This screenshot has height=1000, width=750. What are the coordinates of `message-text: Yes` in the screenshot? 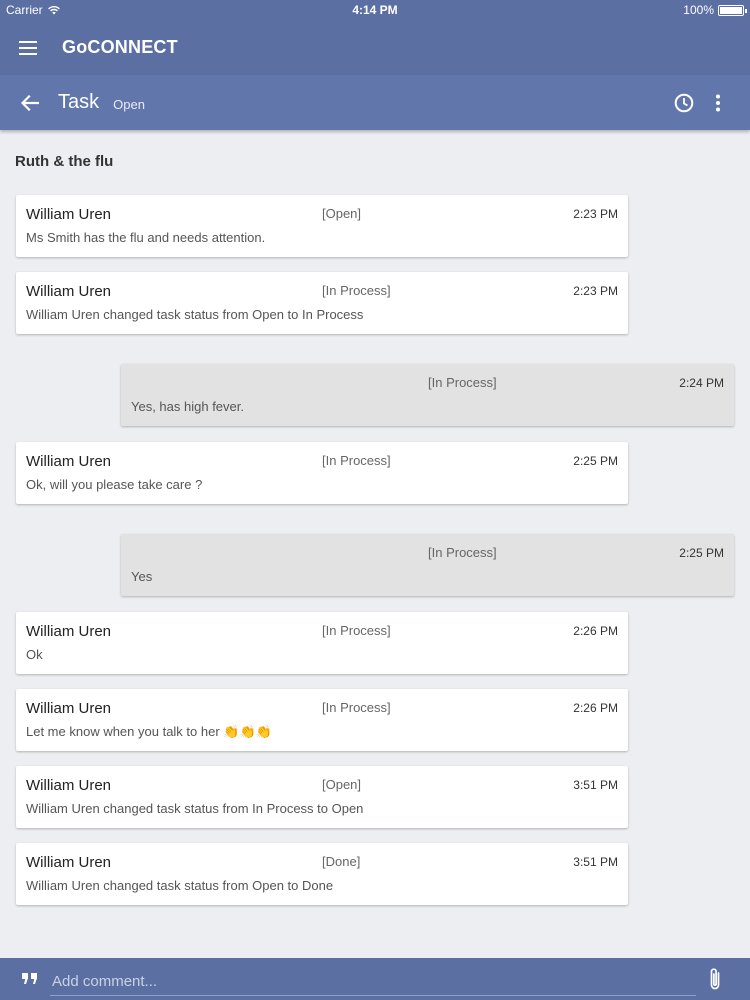 It's located at (142, 576).